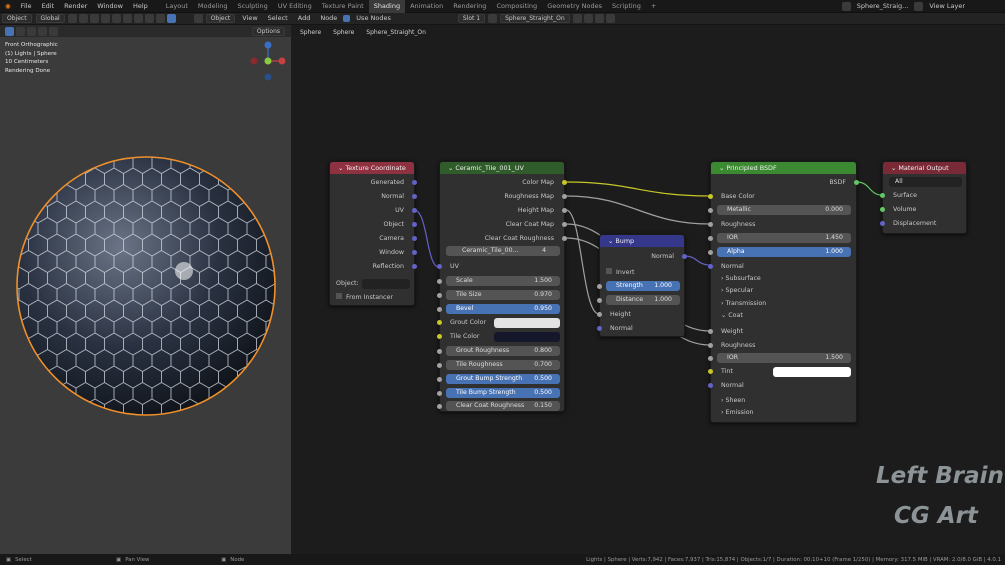 The width and height of the screenshot is (1005, 565). Describe the element at coordinates (343, 6) in the screenshot. I see `tab-texture-paint: Texture Paint` at that location.